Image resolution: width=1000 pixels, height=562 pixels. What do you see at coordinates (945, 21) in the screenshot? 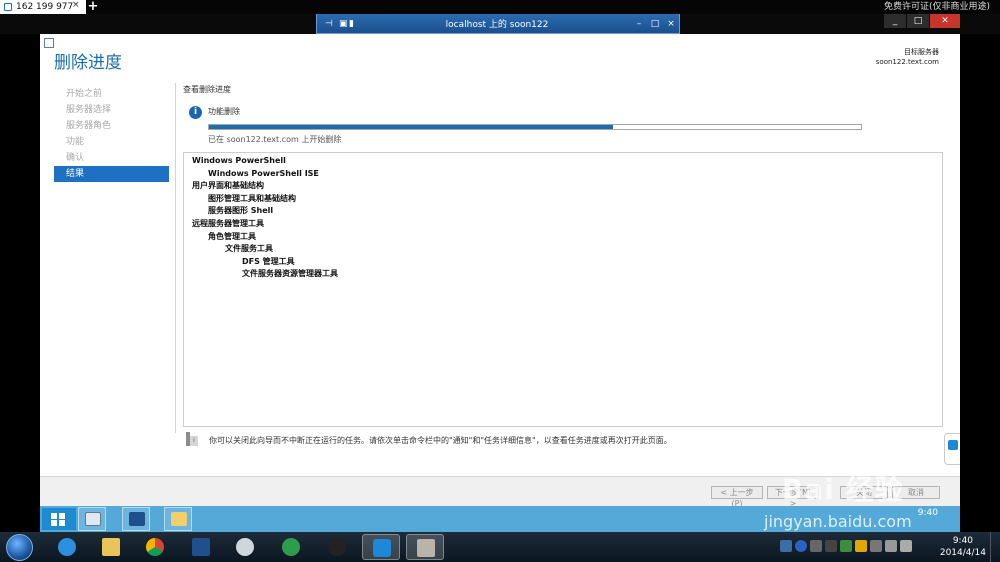
I see `close-button: ✕` at bounding box center [945, 21].